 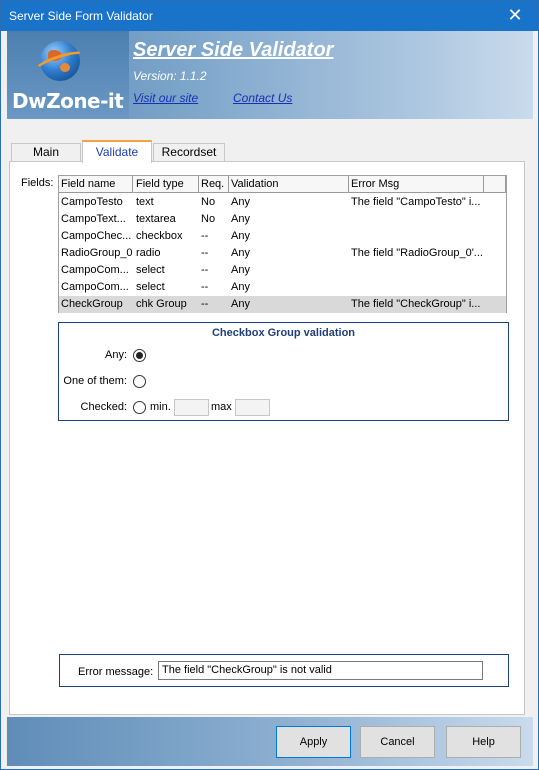 I want to click on column-header-filler, so click(x=495, y=184).